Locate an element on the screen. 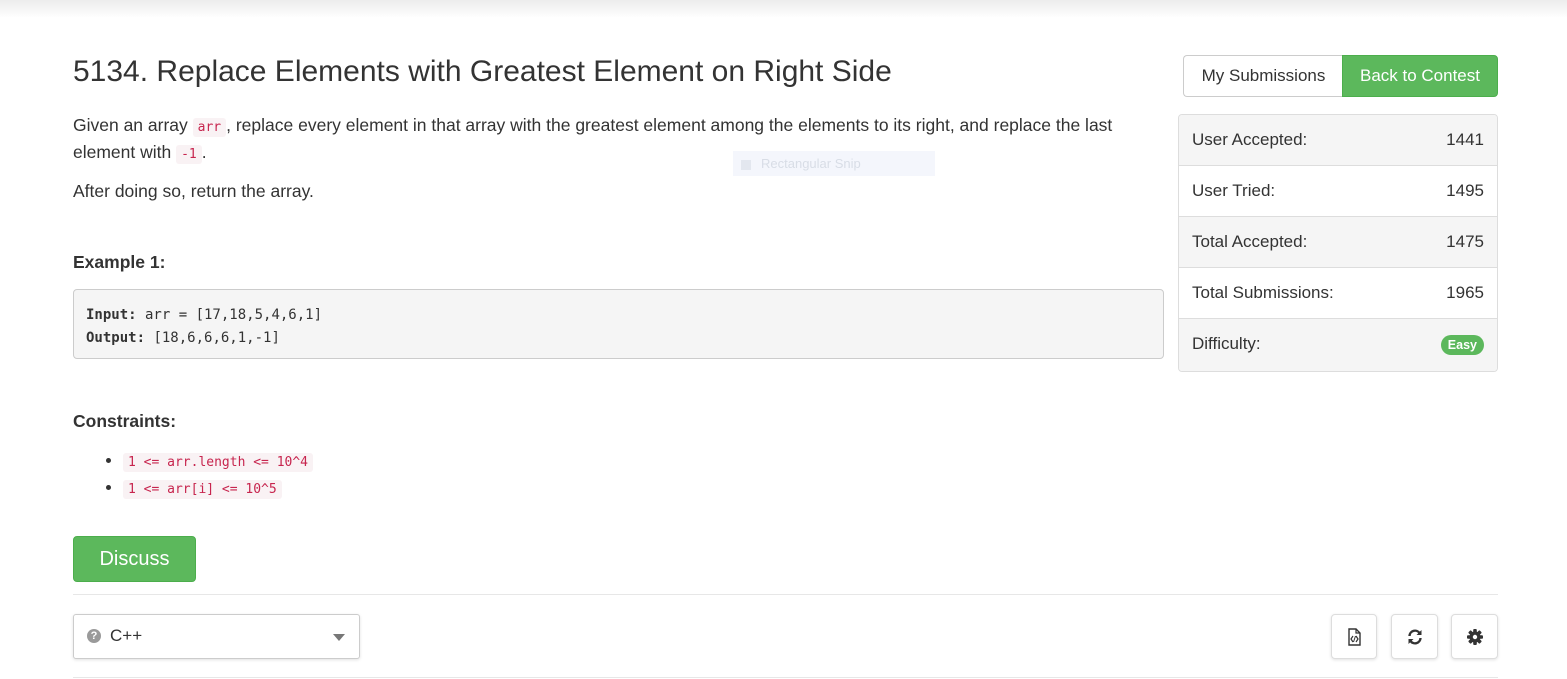 The height and width of the screenshot is (679, 1567). gear-icon is located at coordinates (1474, 636).